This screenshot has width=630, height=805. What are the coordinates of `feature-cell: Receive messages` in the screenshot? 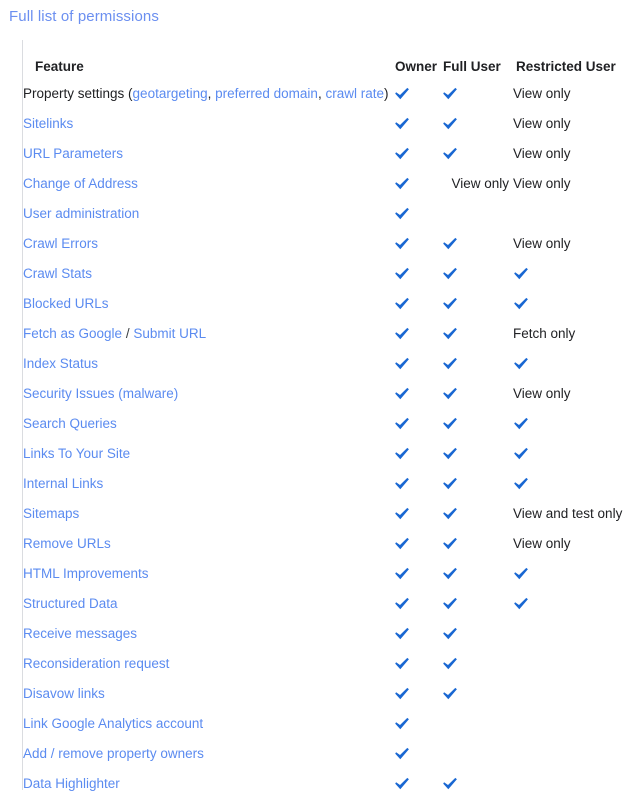 It's located at (208, 633).